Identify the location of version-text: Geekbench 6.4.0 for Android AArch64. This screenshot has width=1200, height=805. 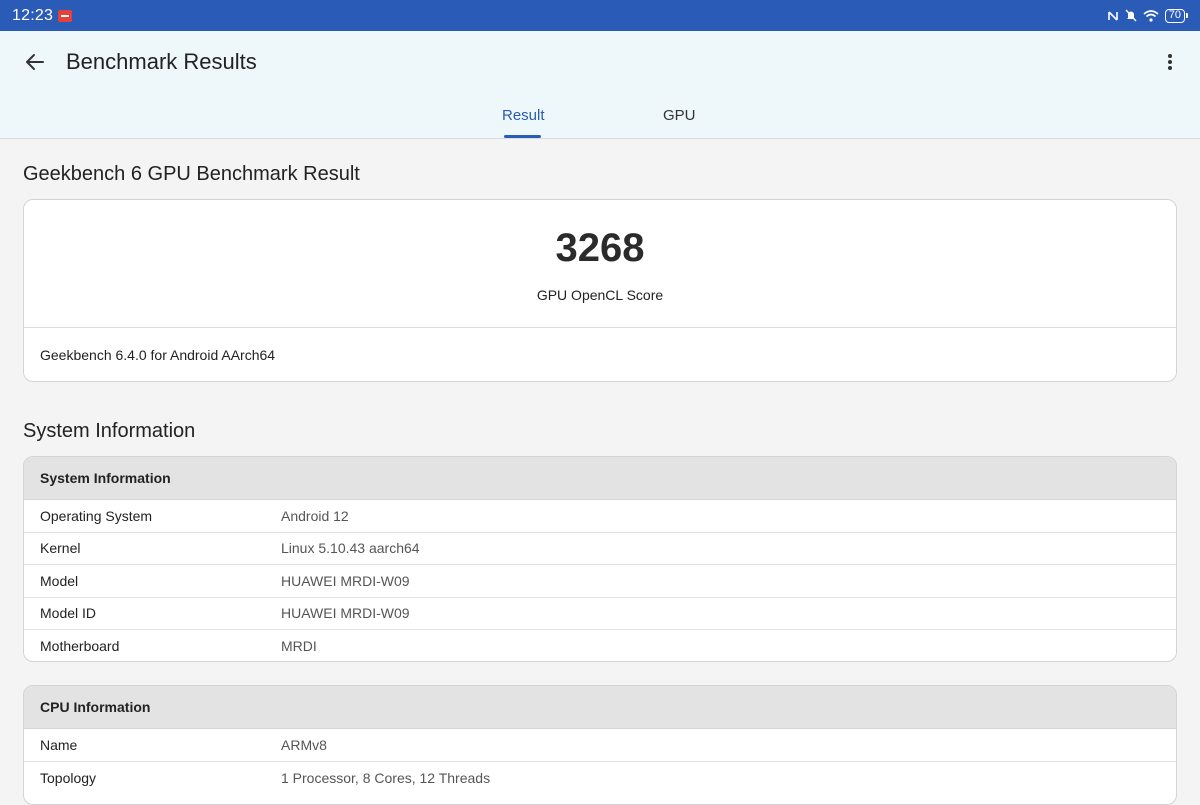
(158, 355).